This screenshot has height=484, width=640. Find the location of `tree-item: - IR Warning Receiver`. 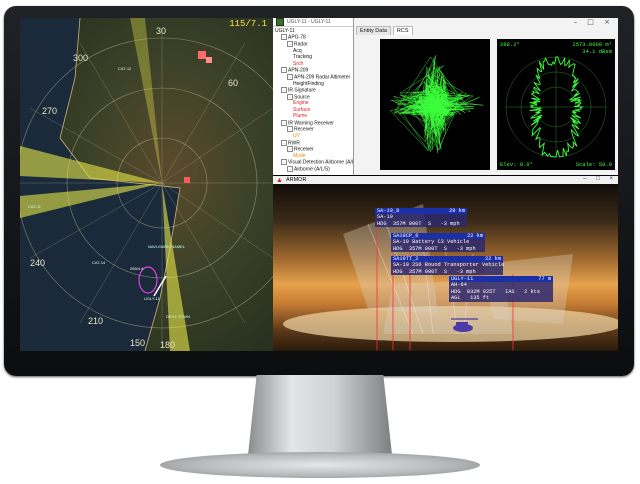

tree-item: - IR Warning Receiver is located at coordinates (314, 123).